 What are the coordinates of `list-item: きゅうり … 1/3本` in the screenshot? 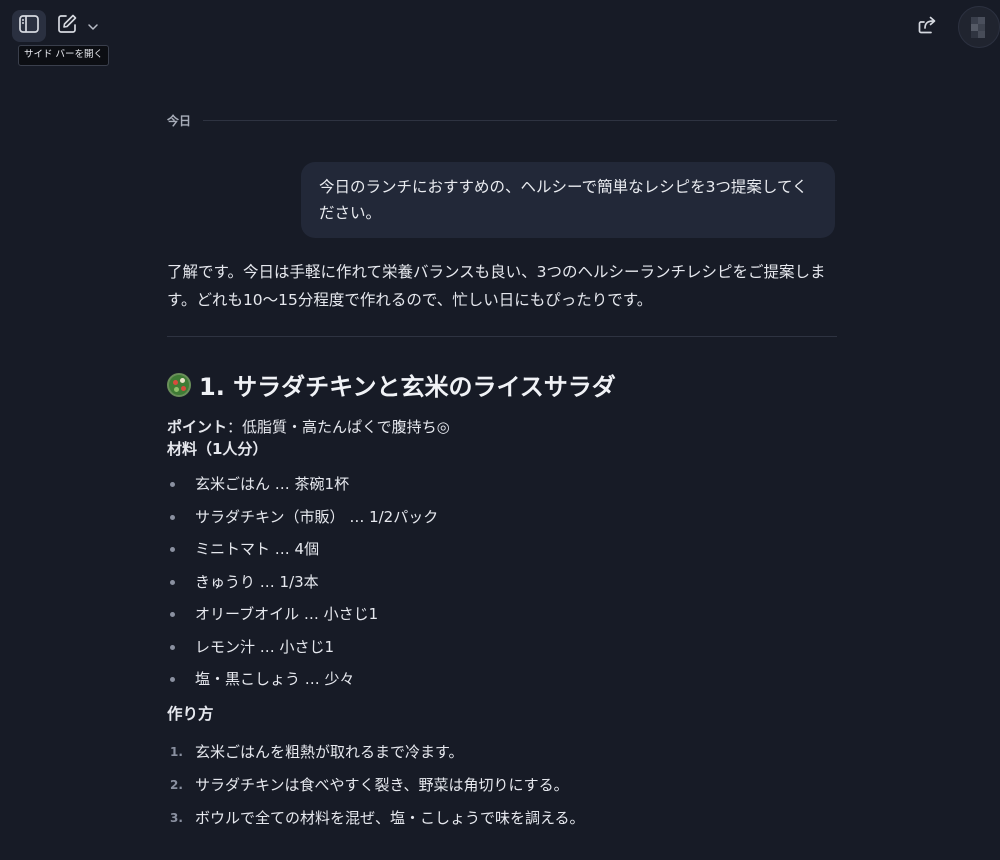 It's located at (502, 582).